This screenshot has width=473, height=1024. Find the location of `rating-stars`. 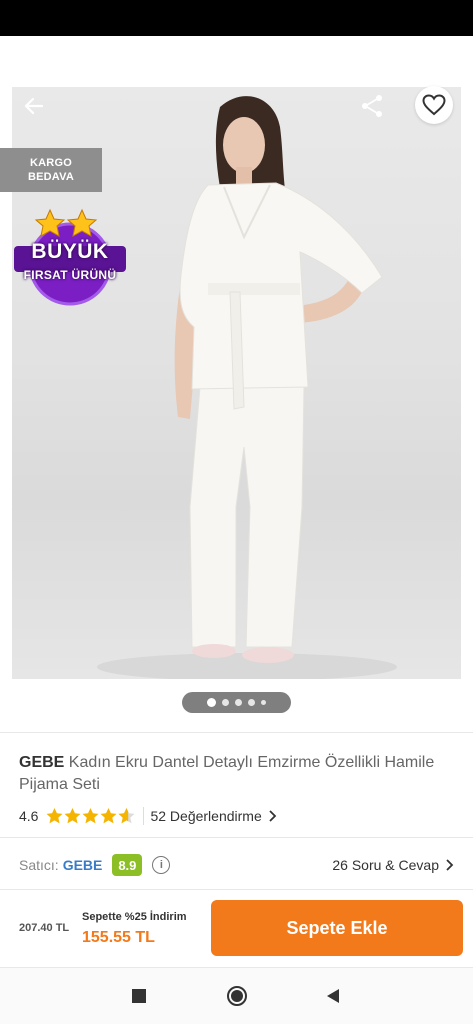

rating-stars is located at coordinates (90, 816).